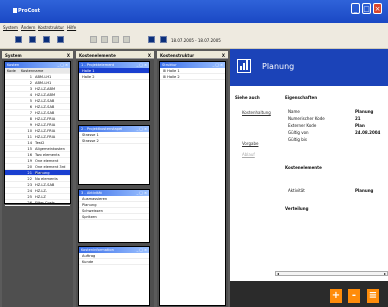  Describe the element at coordinates (10, 27) in the screenshot. I see `menu-system: System` at that location.